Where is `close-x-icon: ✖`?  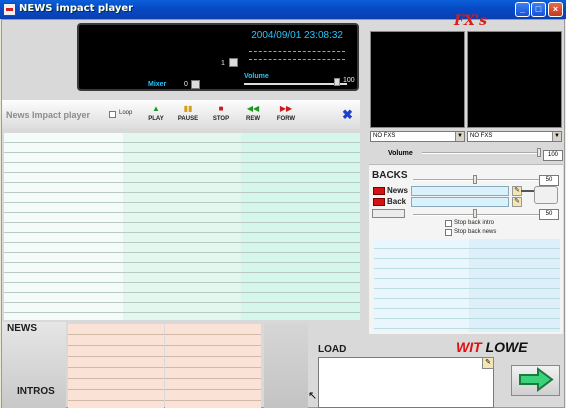 close-x-icon: ✖ is located at coordinates (347, 115).